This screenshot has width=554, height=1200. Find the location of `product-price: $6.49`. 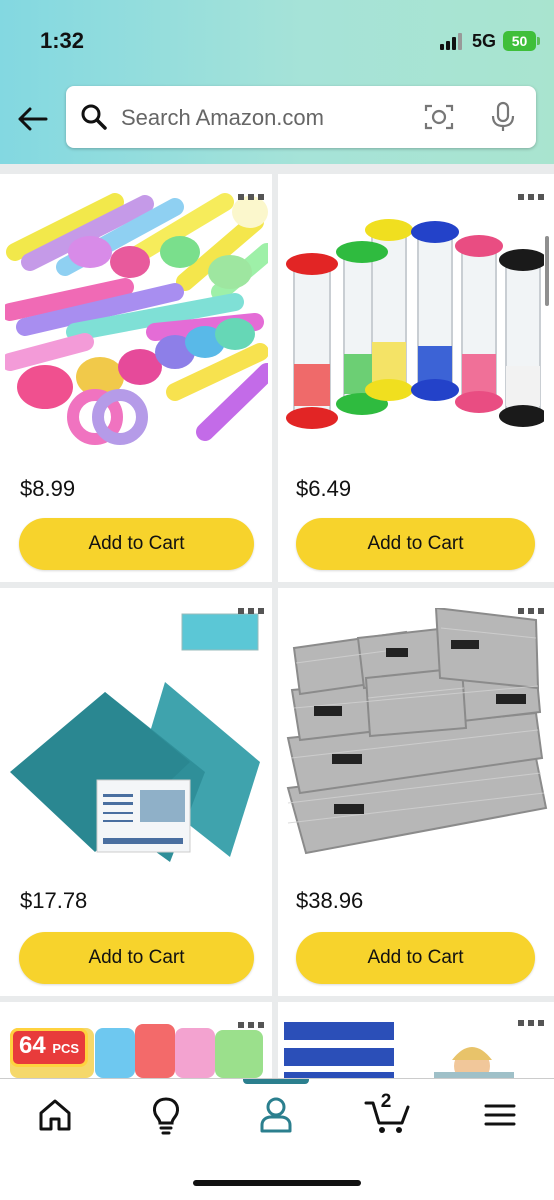

product-price: $6.49 is located at coordinates (324, 488).